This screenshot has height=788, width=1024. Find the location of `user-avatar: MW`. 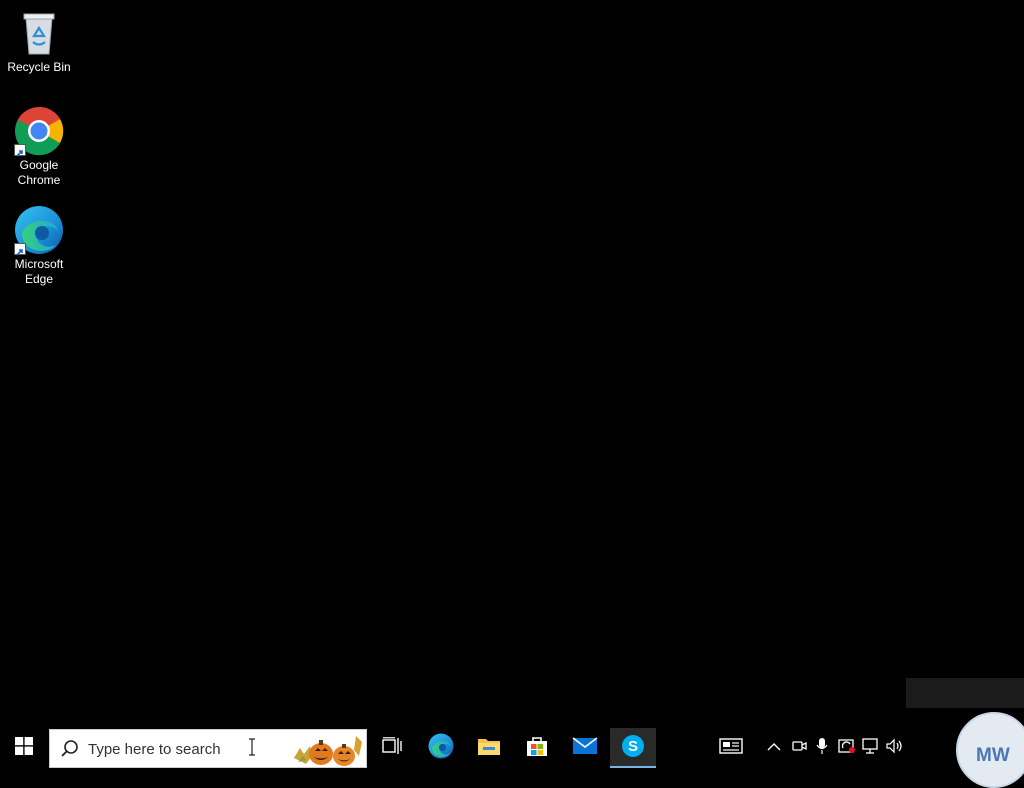

user-avatar: MW is located at coordinates (990, 750).